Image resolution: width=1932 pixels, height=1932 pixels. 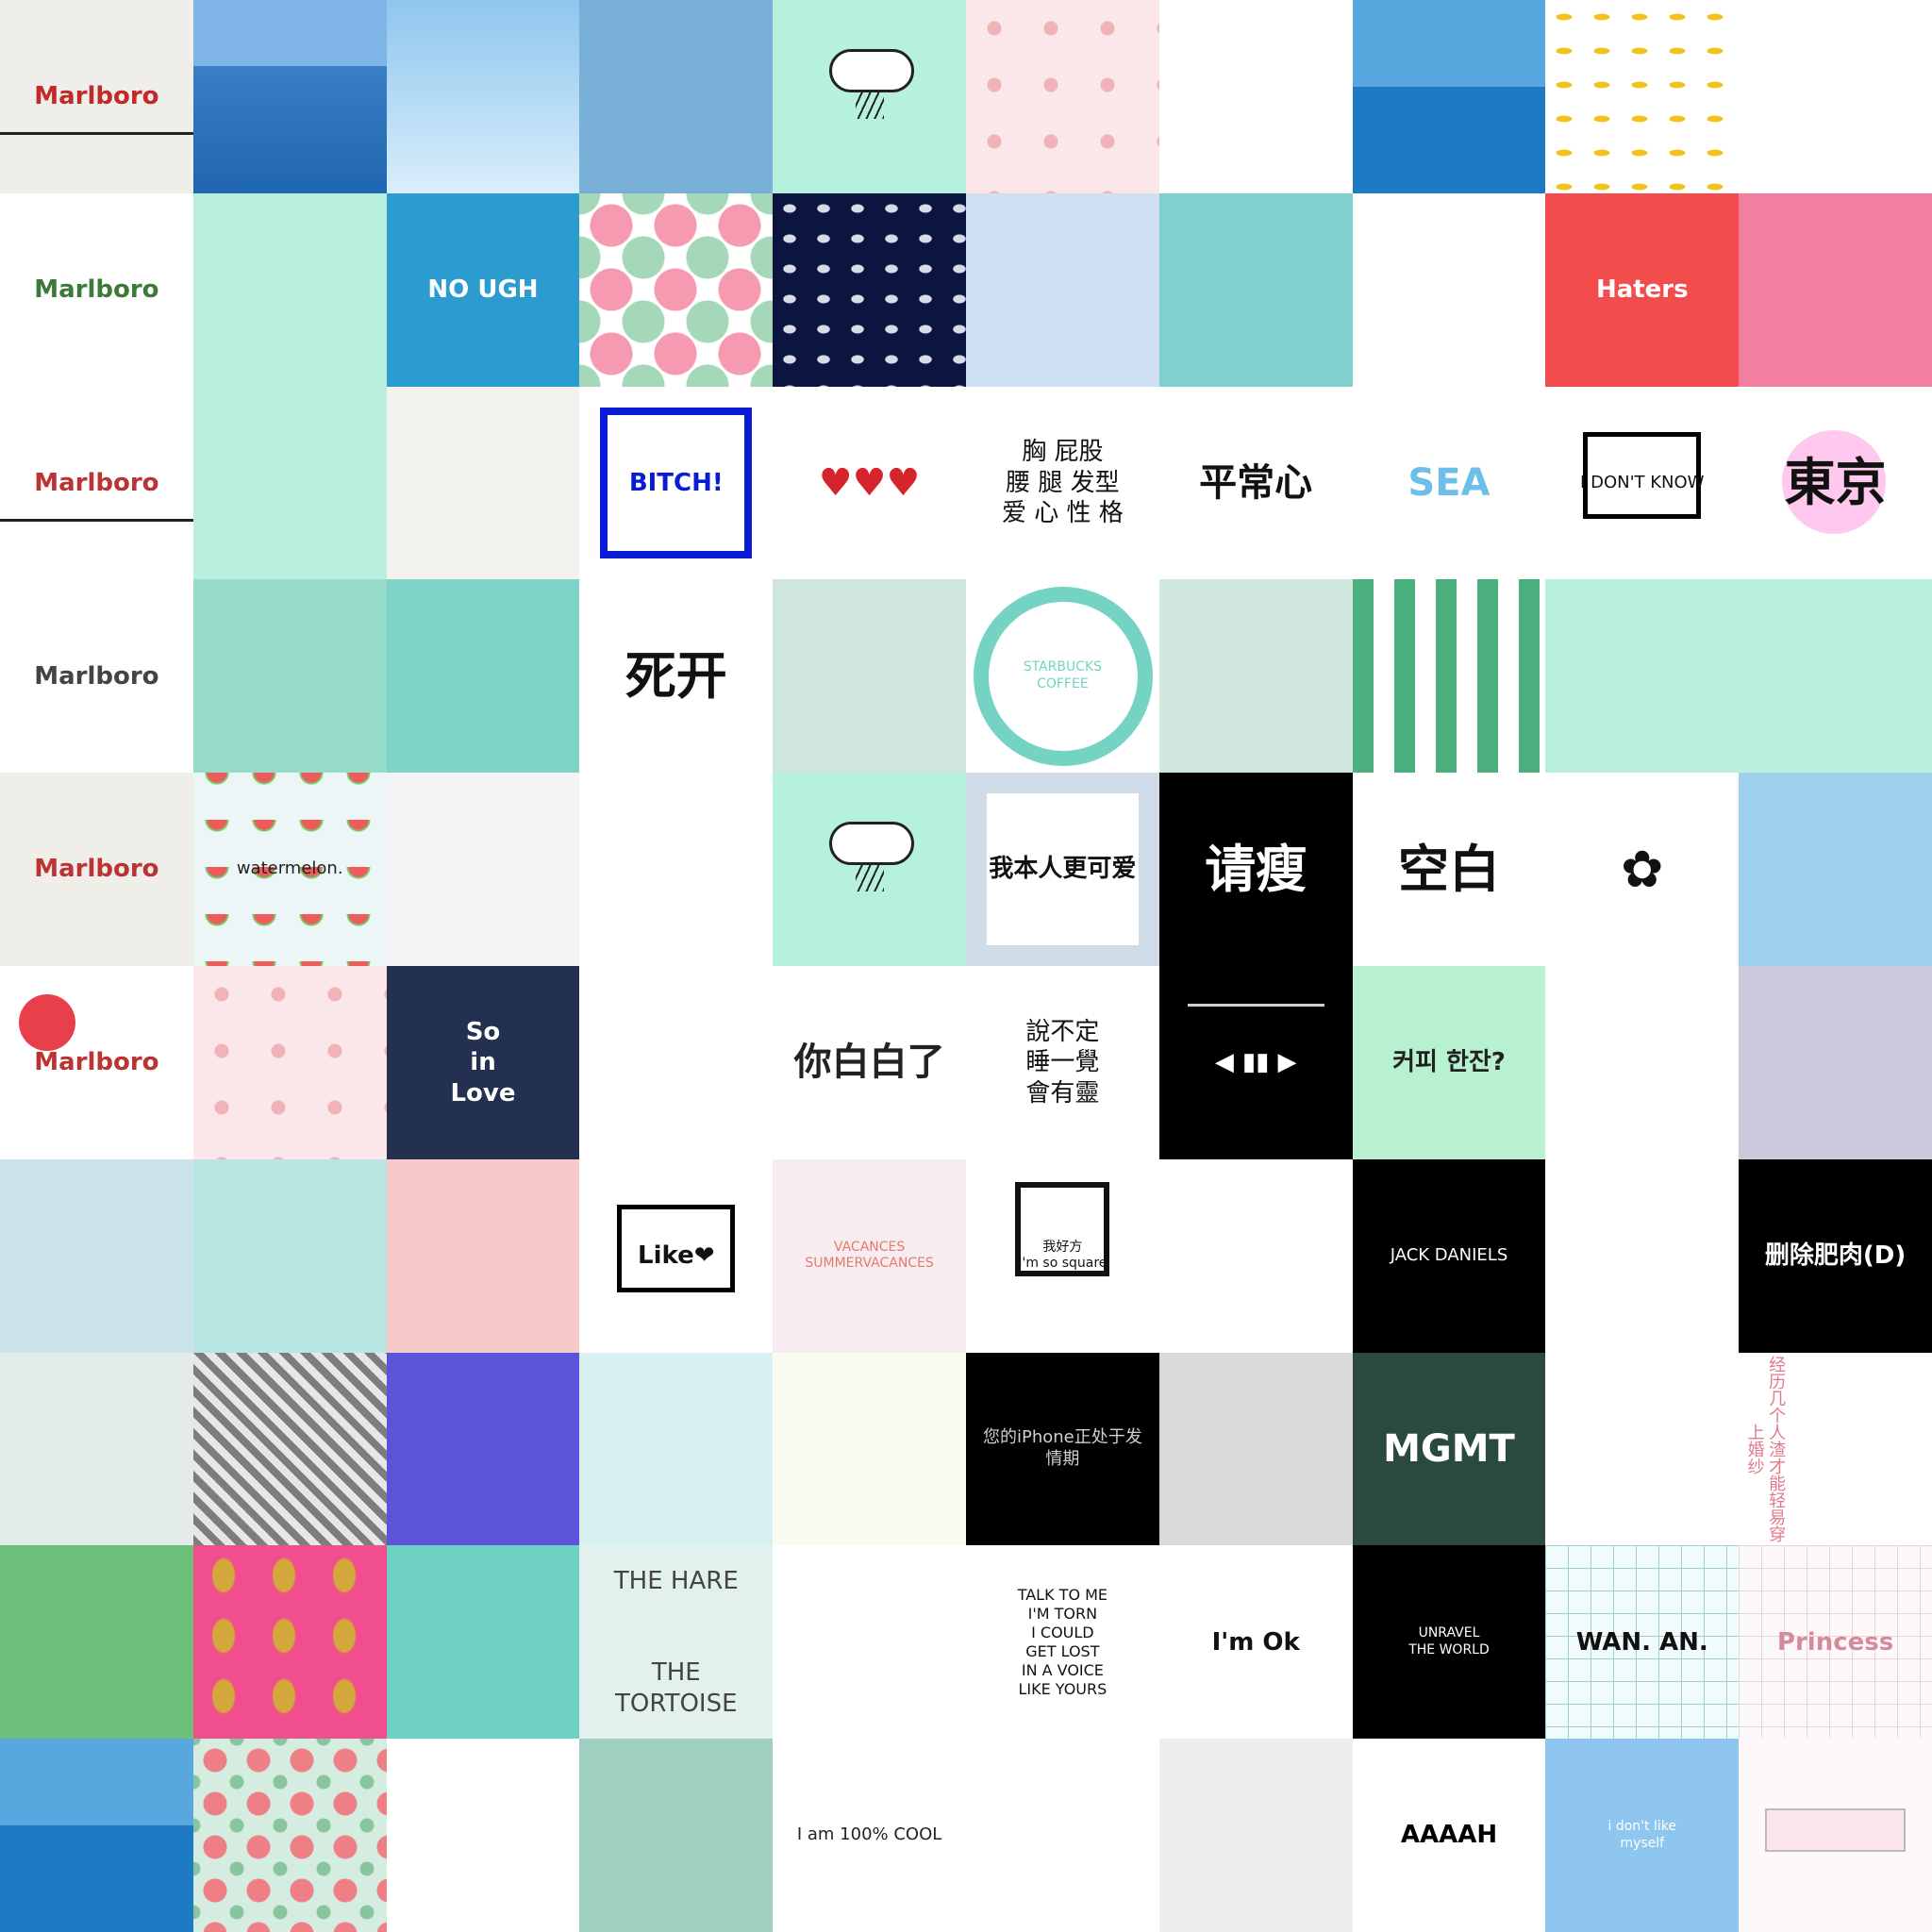 I want to click on tile-jack-daniels: JACK DANIELS, so click(x=1449, y=1255).